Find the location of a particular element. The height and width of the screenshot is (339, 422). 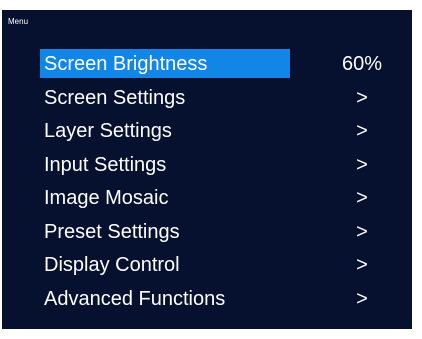

menu-item-preset-settings: Preset Settings > is located at coordinates (220, 233).